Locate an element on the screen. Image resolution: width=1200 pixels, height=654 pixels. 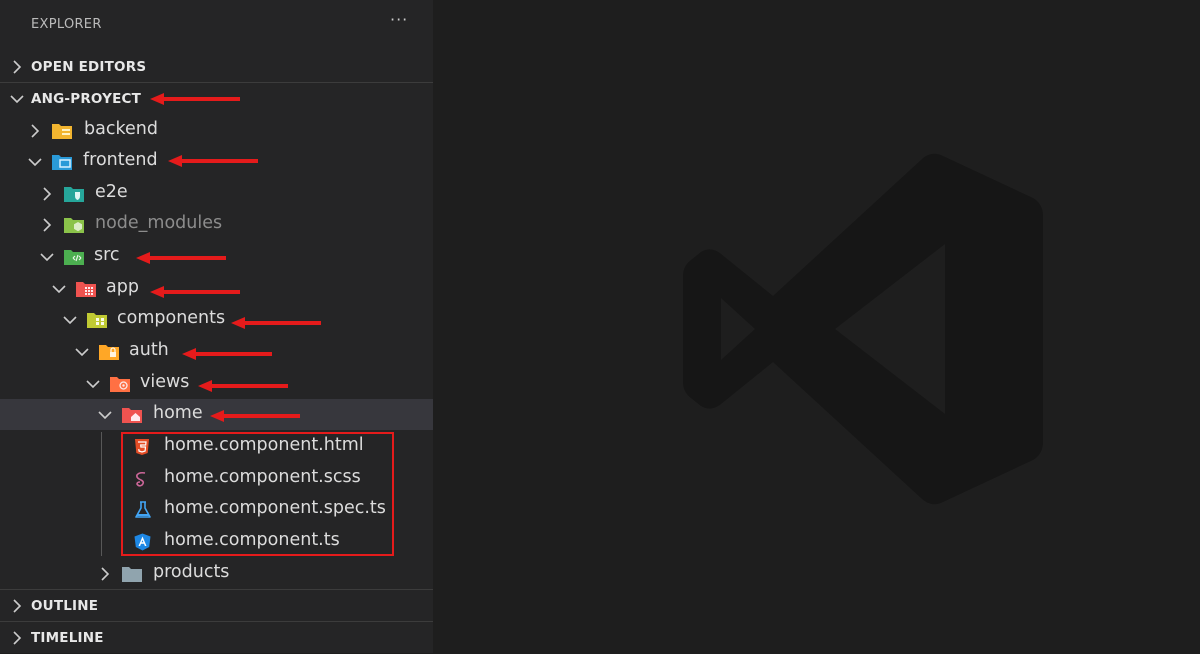
annotation-highlight-box is located at coordinates (257, 494).